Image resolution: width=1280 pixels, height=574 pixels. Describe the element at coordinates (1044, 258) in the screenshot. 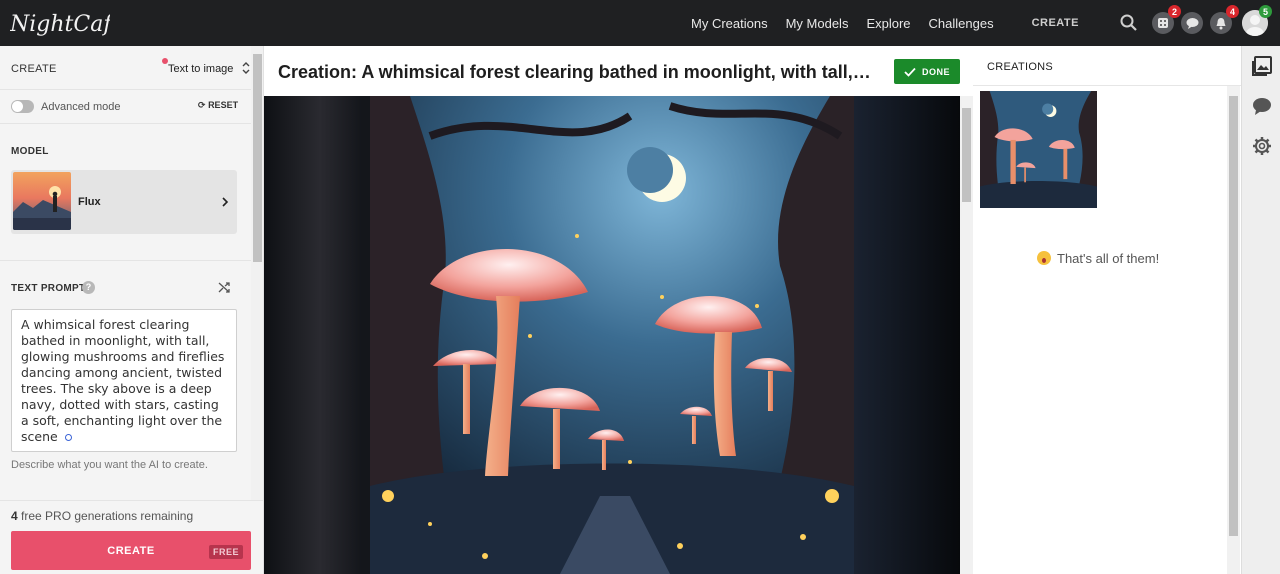

I see `surprised-emoji-icon` at that location.